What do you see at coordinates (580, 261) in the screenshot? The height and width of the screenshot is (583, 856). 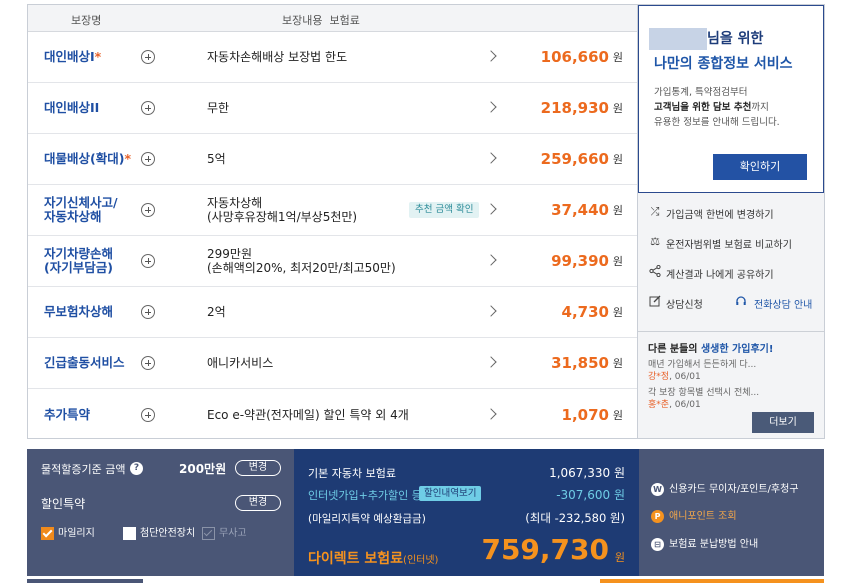 I see `coverage-premium: 99,390` at bounding box center [580, 261].